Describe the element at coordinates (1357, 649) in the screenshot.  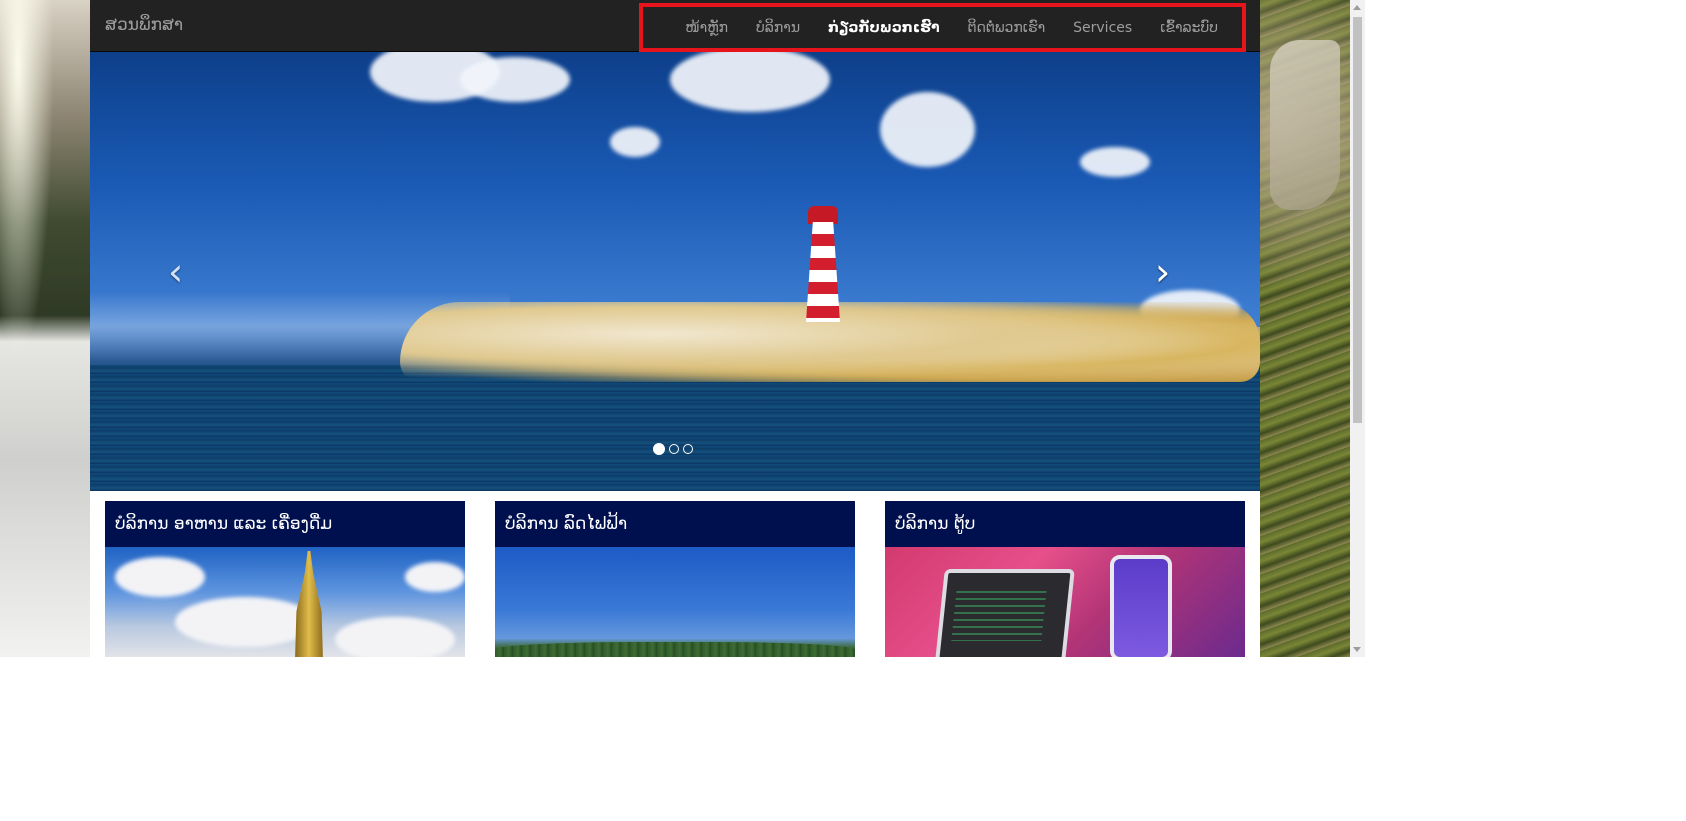
I see `scroll-down-icon` at that location.